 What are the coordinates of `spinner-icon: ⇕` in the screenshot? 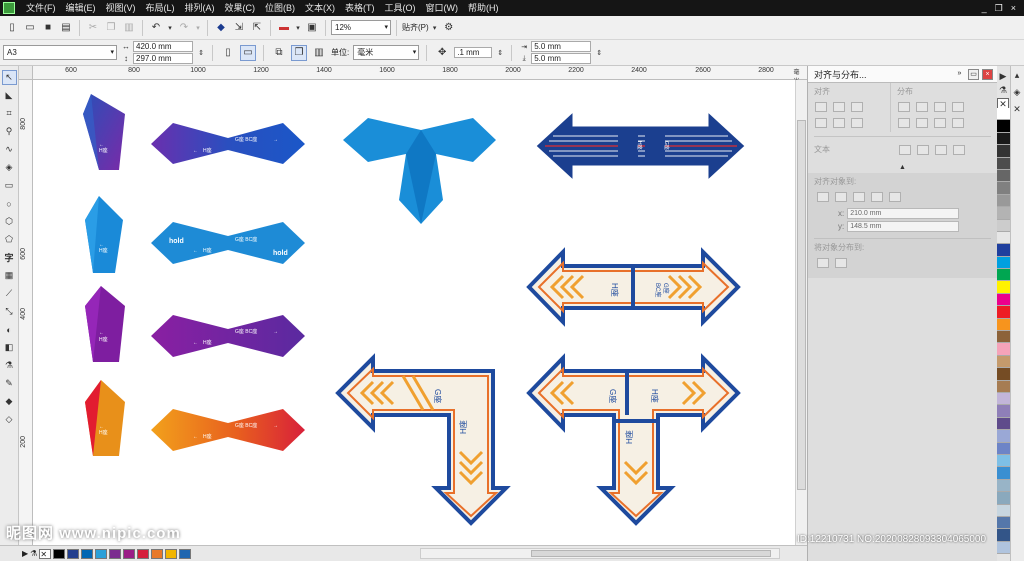 It's located at (201, 53).